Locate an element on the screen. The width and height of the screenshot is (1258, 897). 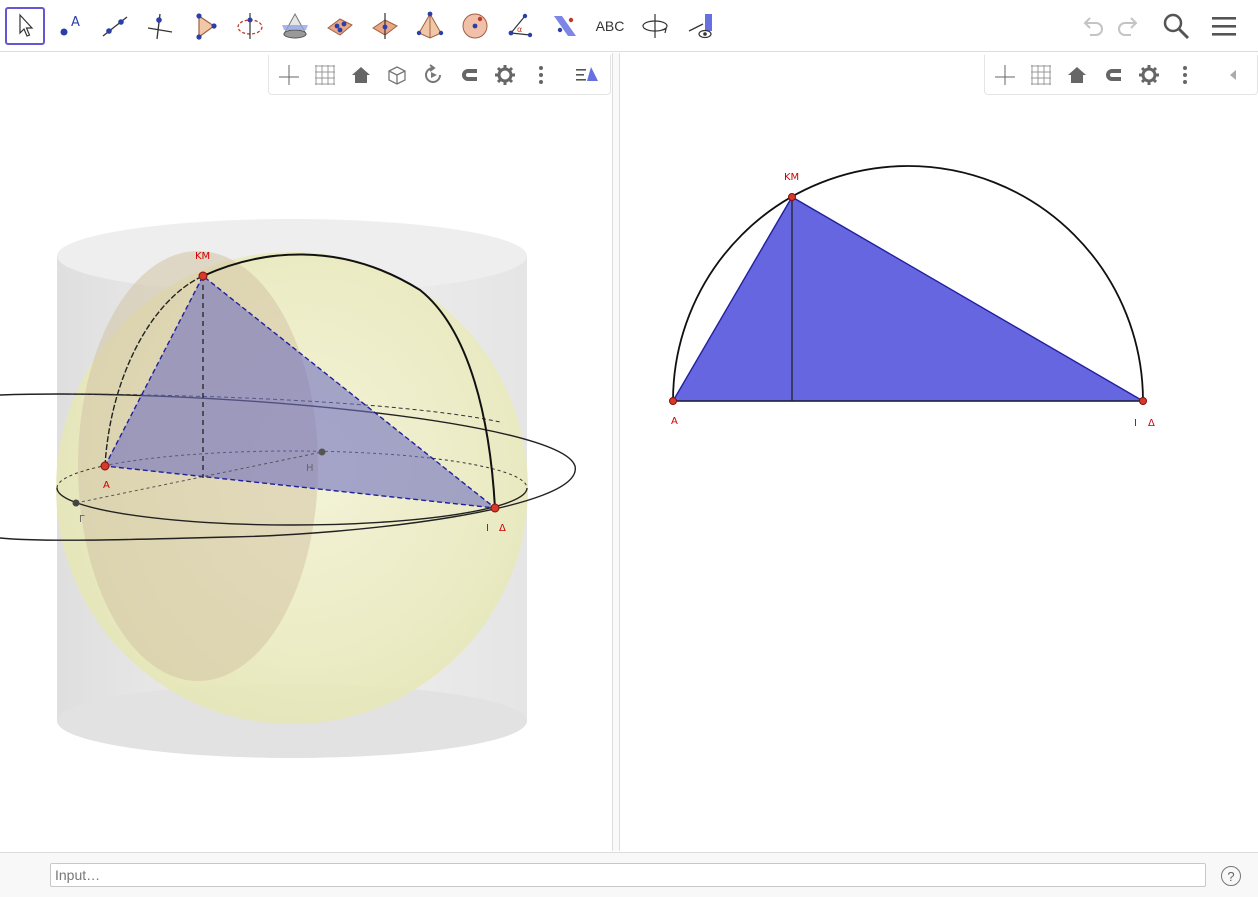
point-capturing-3d is located at coordinates (469, 75).